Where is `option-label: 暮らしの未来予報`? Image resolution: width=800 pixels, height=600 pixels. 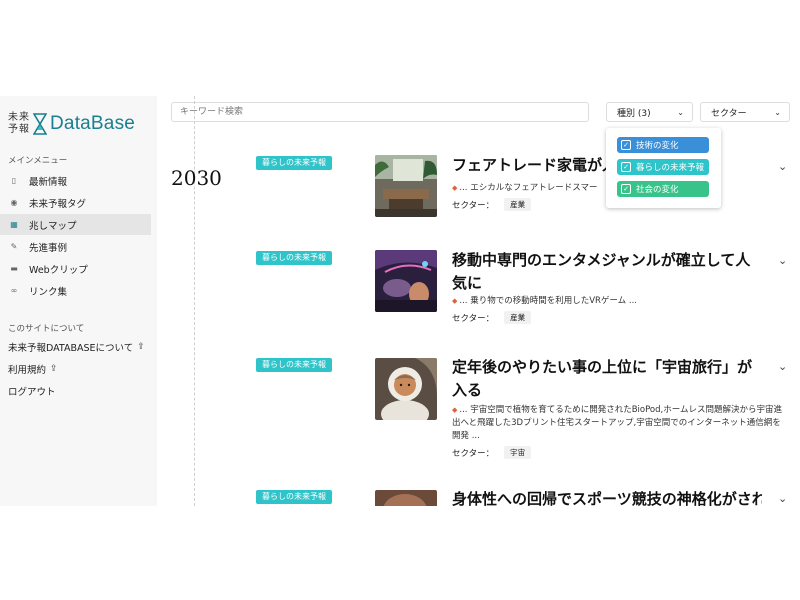
option-label: 暮らしの未来予報 is located at coordinates (670, 168).